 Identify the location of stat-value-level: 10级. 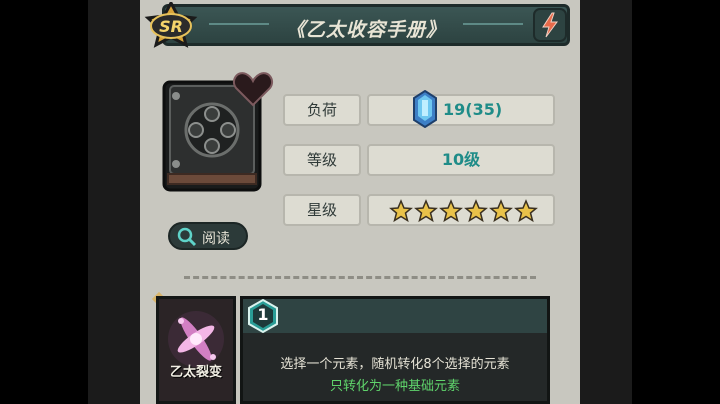
(461, 160).